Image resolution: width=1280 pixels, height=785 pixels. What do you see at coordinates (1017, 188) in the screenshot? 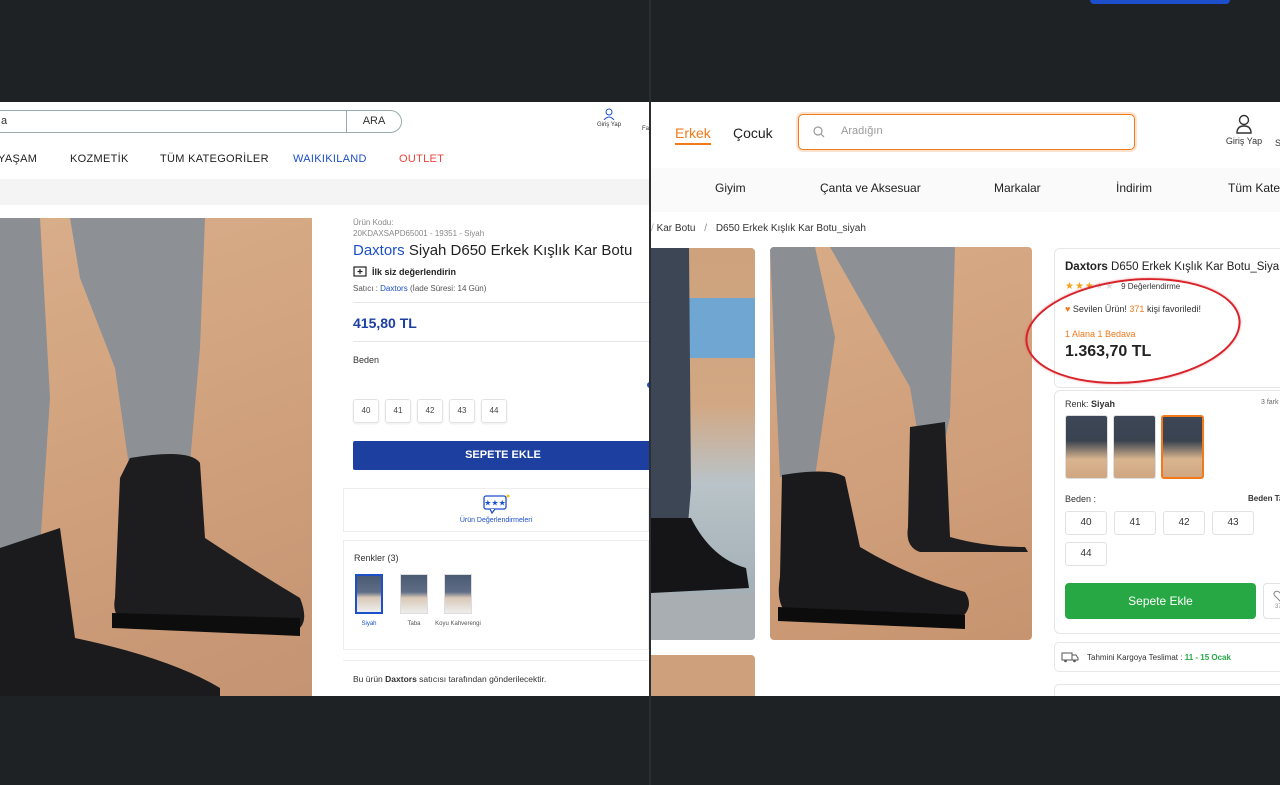
I see `category-markalar: Markalar` at bounding box center [1017, 188].